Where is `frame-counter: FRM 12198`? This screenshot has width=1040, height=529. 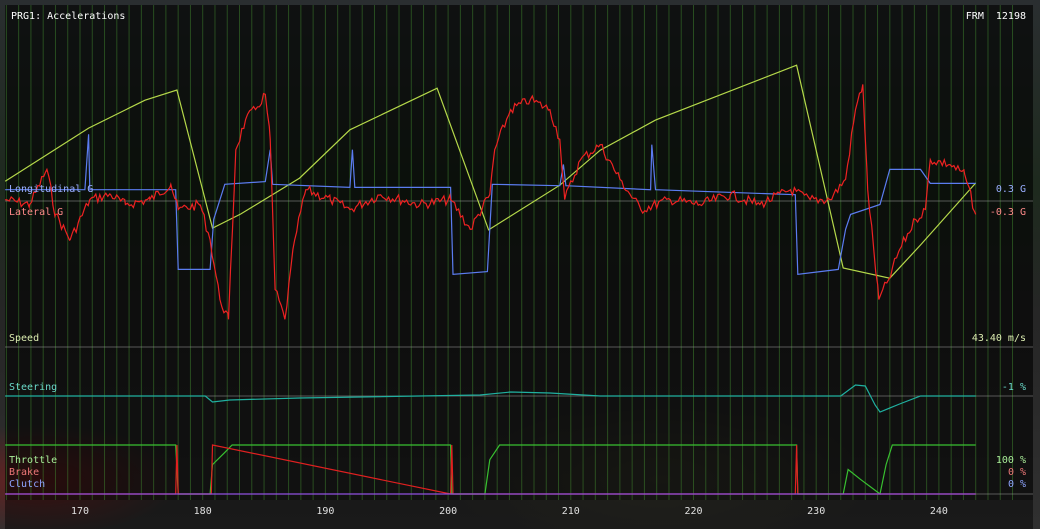
frame-counter: FRM 12198 is located at coordinates (996, 16).